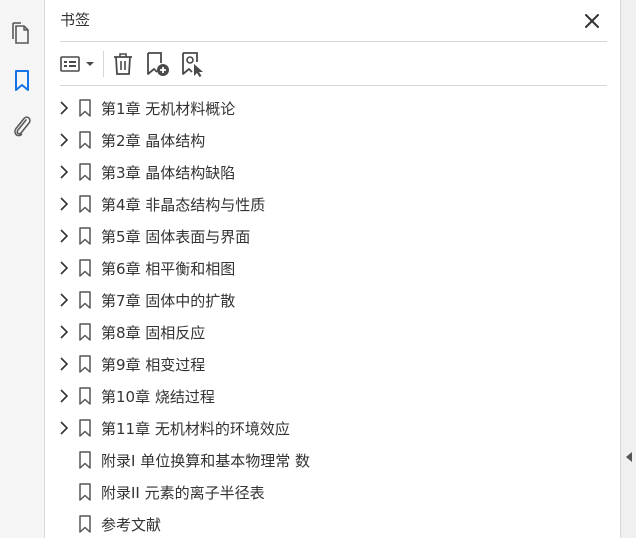 Image resolution: width=636 pixels, height=538 pixels. I want to click on bookmark-row: 附录I 单位换算和基本物理常 数, so click(332, 460).